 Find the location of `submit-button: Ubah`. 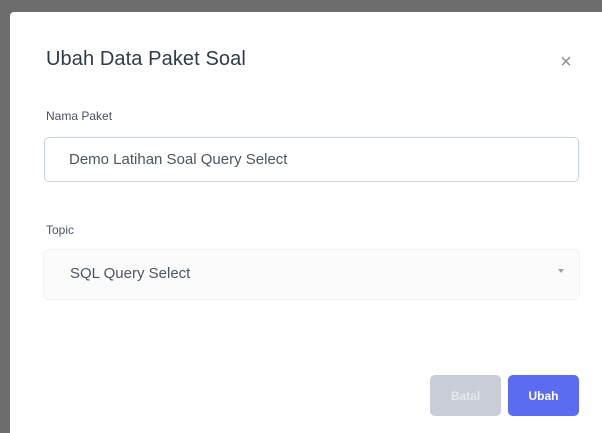

submit-button: Ubah is located at coordinates (543, 395).